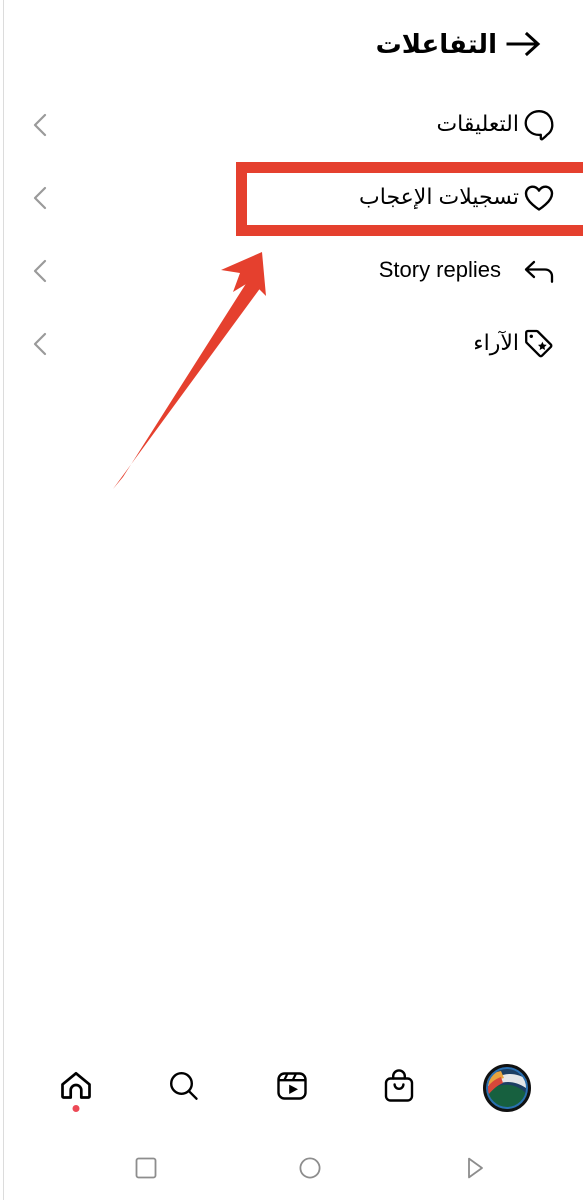 This screenshot has width=583, height=1200. What do you see at coordinates (291, 44) in the screenshot?
I see `screen-header: التفاعلات` at bounding box center [291, 44].